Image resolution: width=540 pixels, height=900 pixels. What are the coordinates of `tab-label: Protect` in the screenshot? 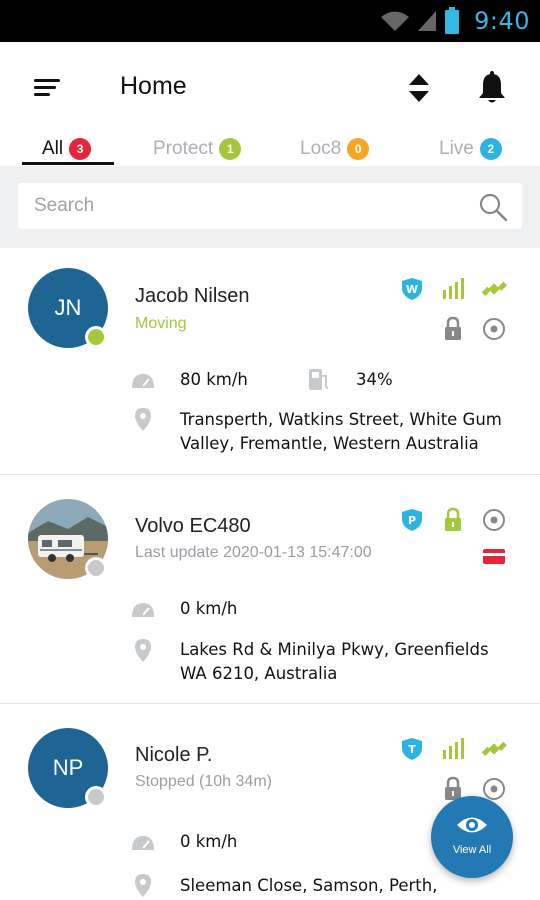 It's located at (183, 148).